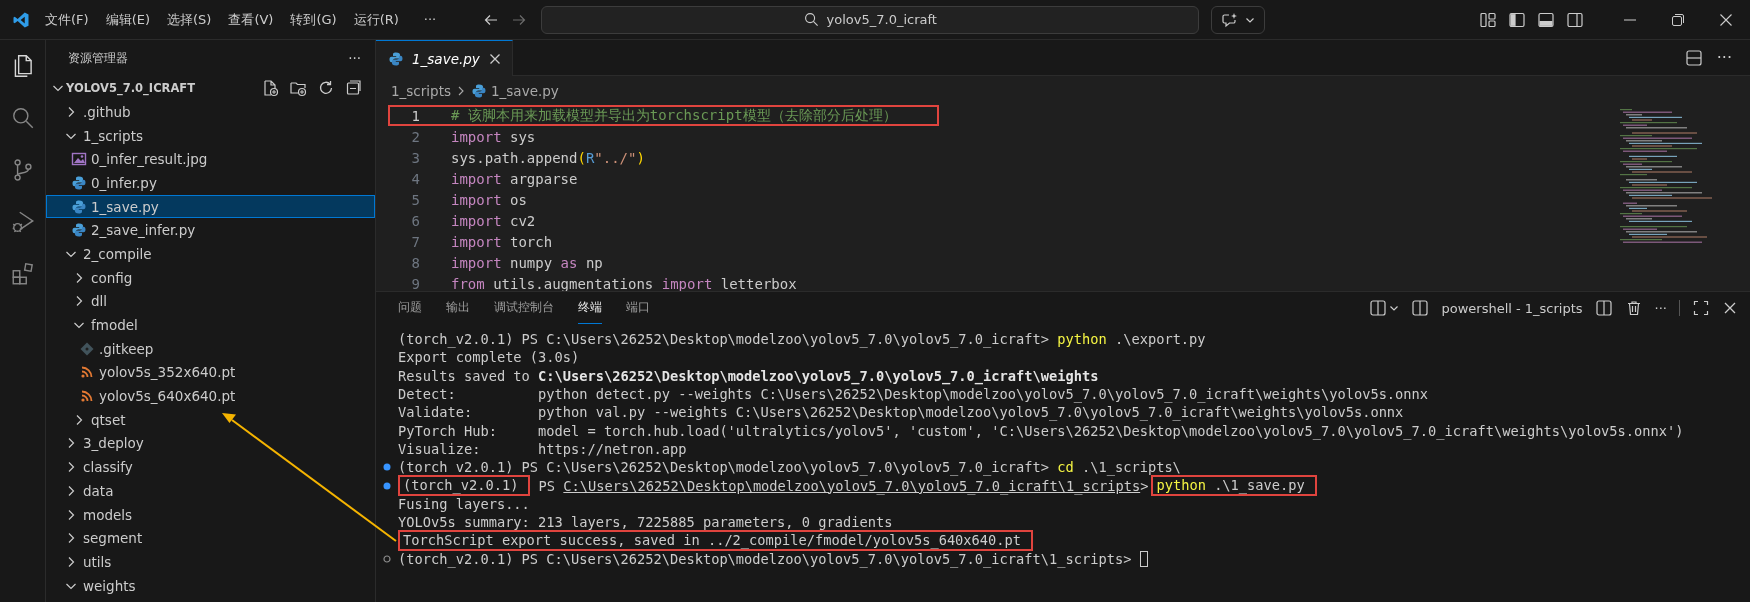 The image size is (1750, 602). Describe the element at coordinates (21, 19) in the screenshot. I see `logo-icon` at that location.